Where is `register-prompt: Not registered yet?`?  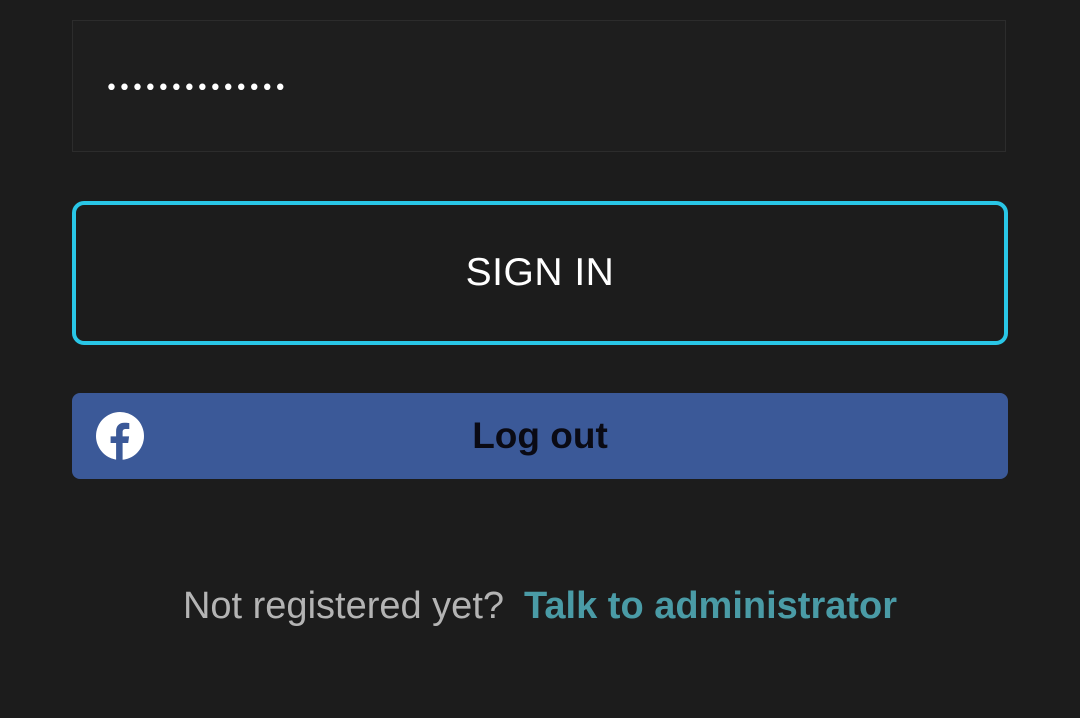
register-prompt: Not registered yet? is located at coordinates (343, 606).